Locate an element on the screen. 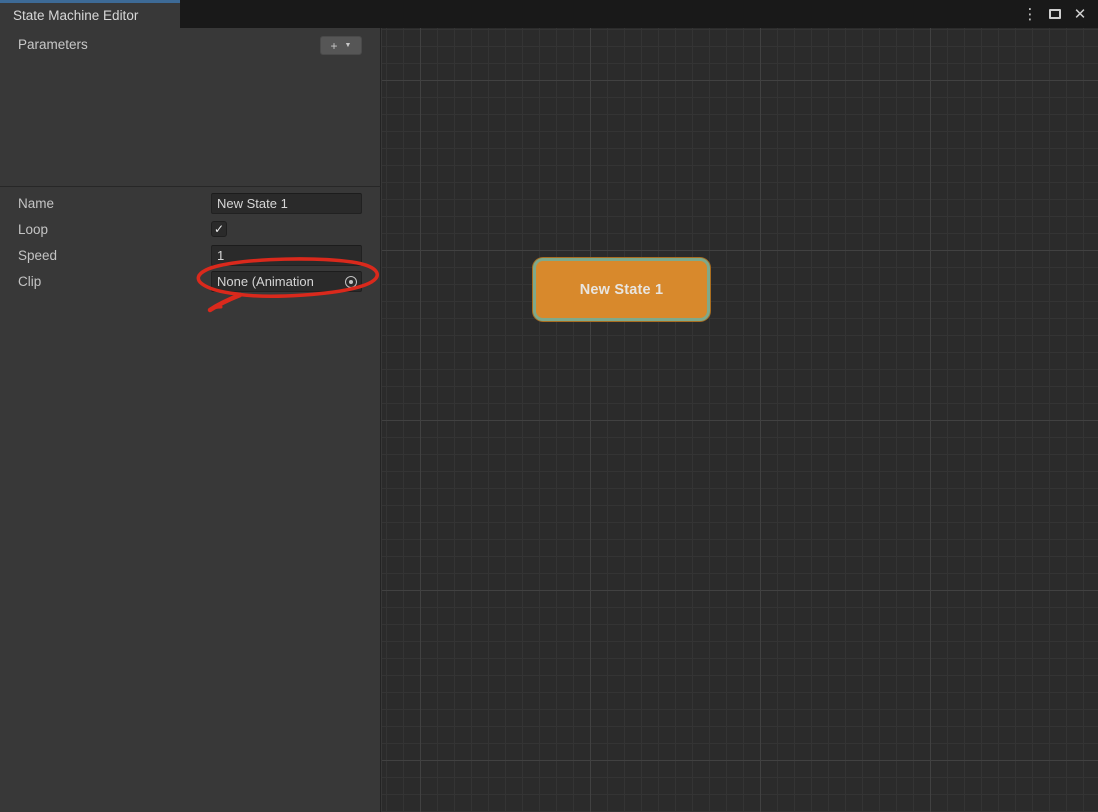  titlebar: State Machine Editor ⋮ ✕ is located at coordinates (549, 14).